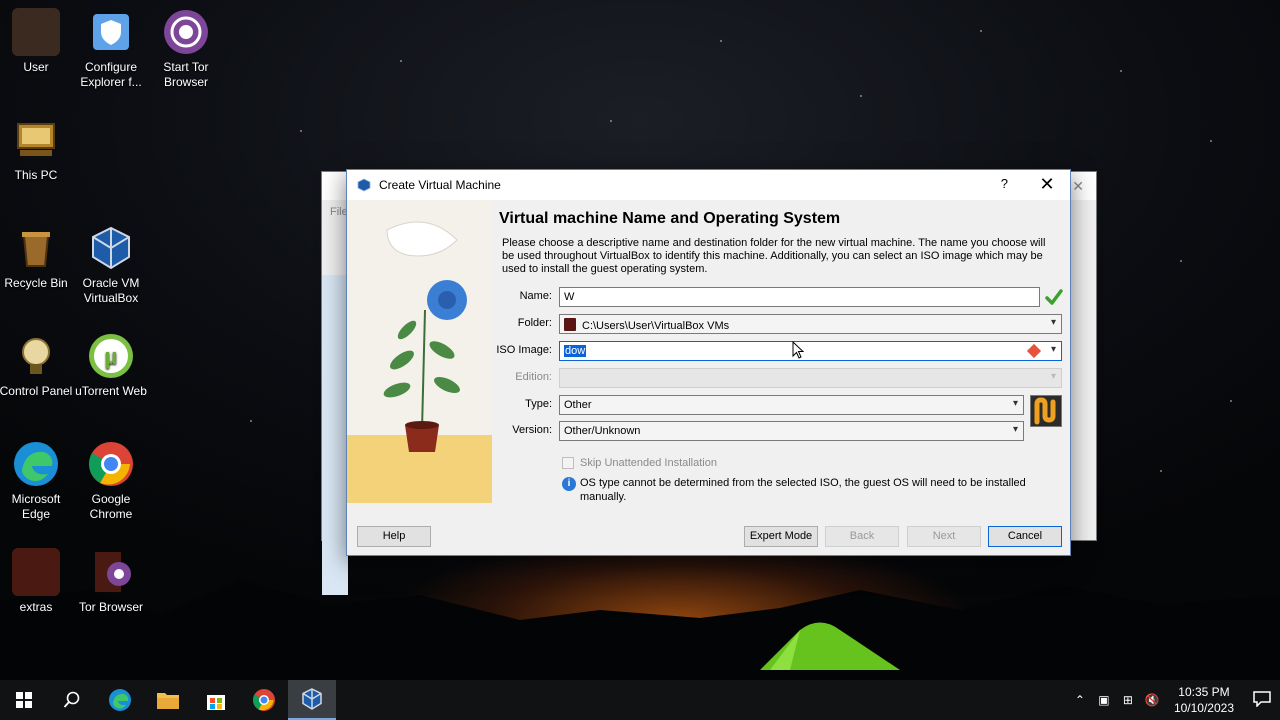 The width and height of the screenshot is (1280, 720). I want to click on desktop-icon-tor-browser: Tor Browser, so click(111, 581).